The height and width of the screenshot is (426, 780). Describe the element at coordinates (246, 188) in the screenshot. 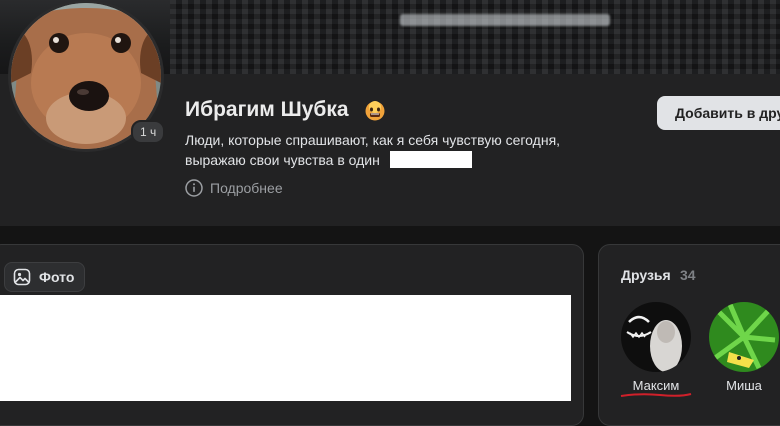

I see `more-info-label: Подробнее` at that location.